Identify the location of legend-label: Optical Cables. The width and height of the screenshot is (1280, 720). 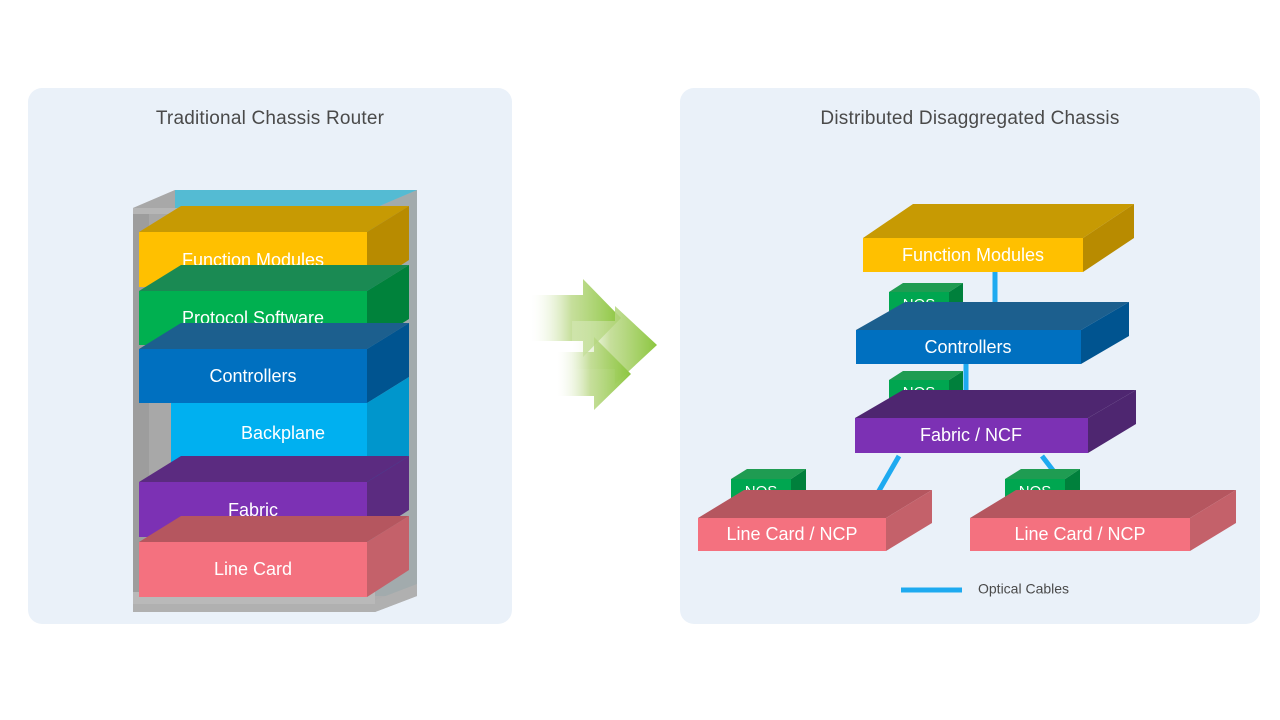
(1023, 589).